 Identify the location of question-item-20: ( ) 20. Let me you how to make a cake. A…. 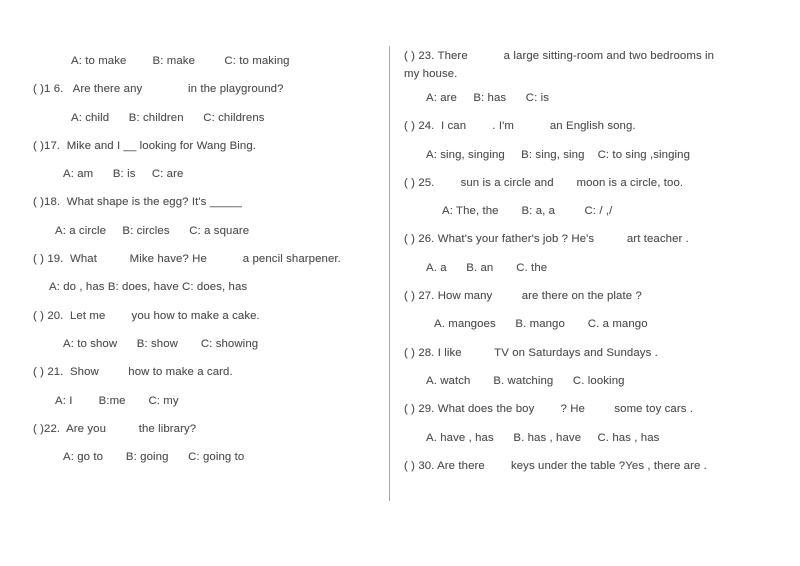
(205, 330).